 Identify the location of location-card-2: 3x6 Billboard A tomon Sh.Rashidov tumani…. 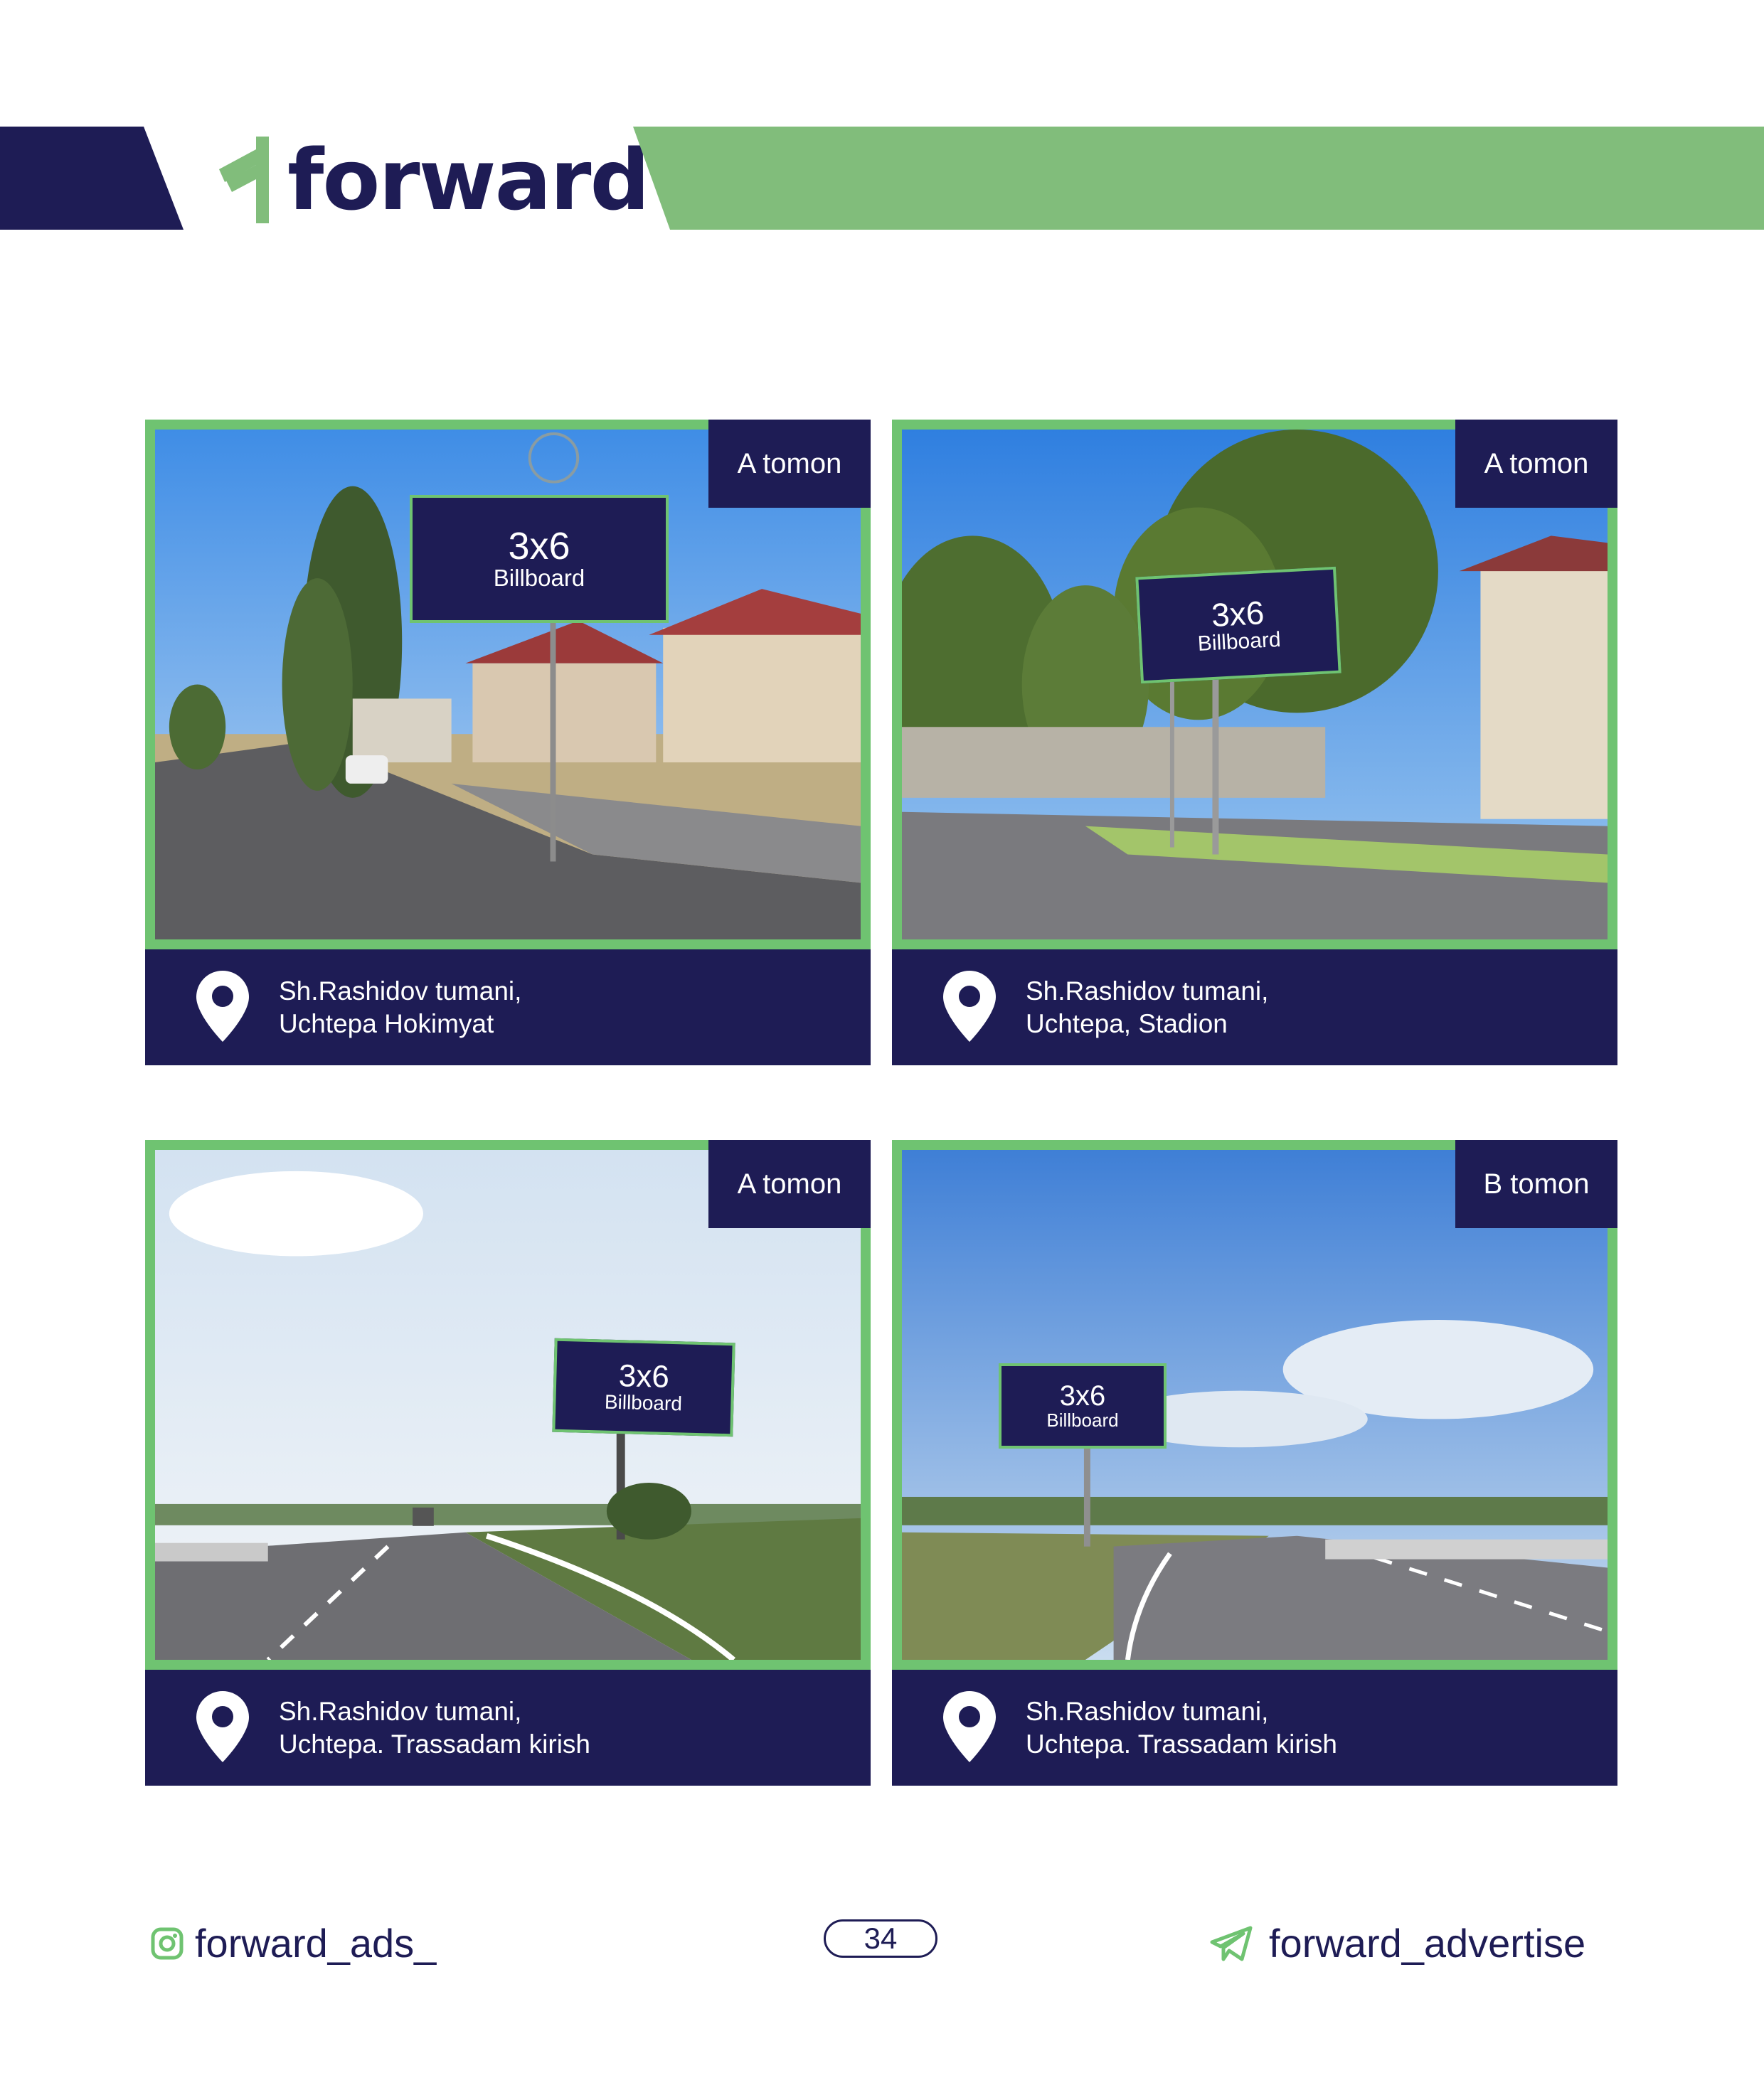
(1254, 742).